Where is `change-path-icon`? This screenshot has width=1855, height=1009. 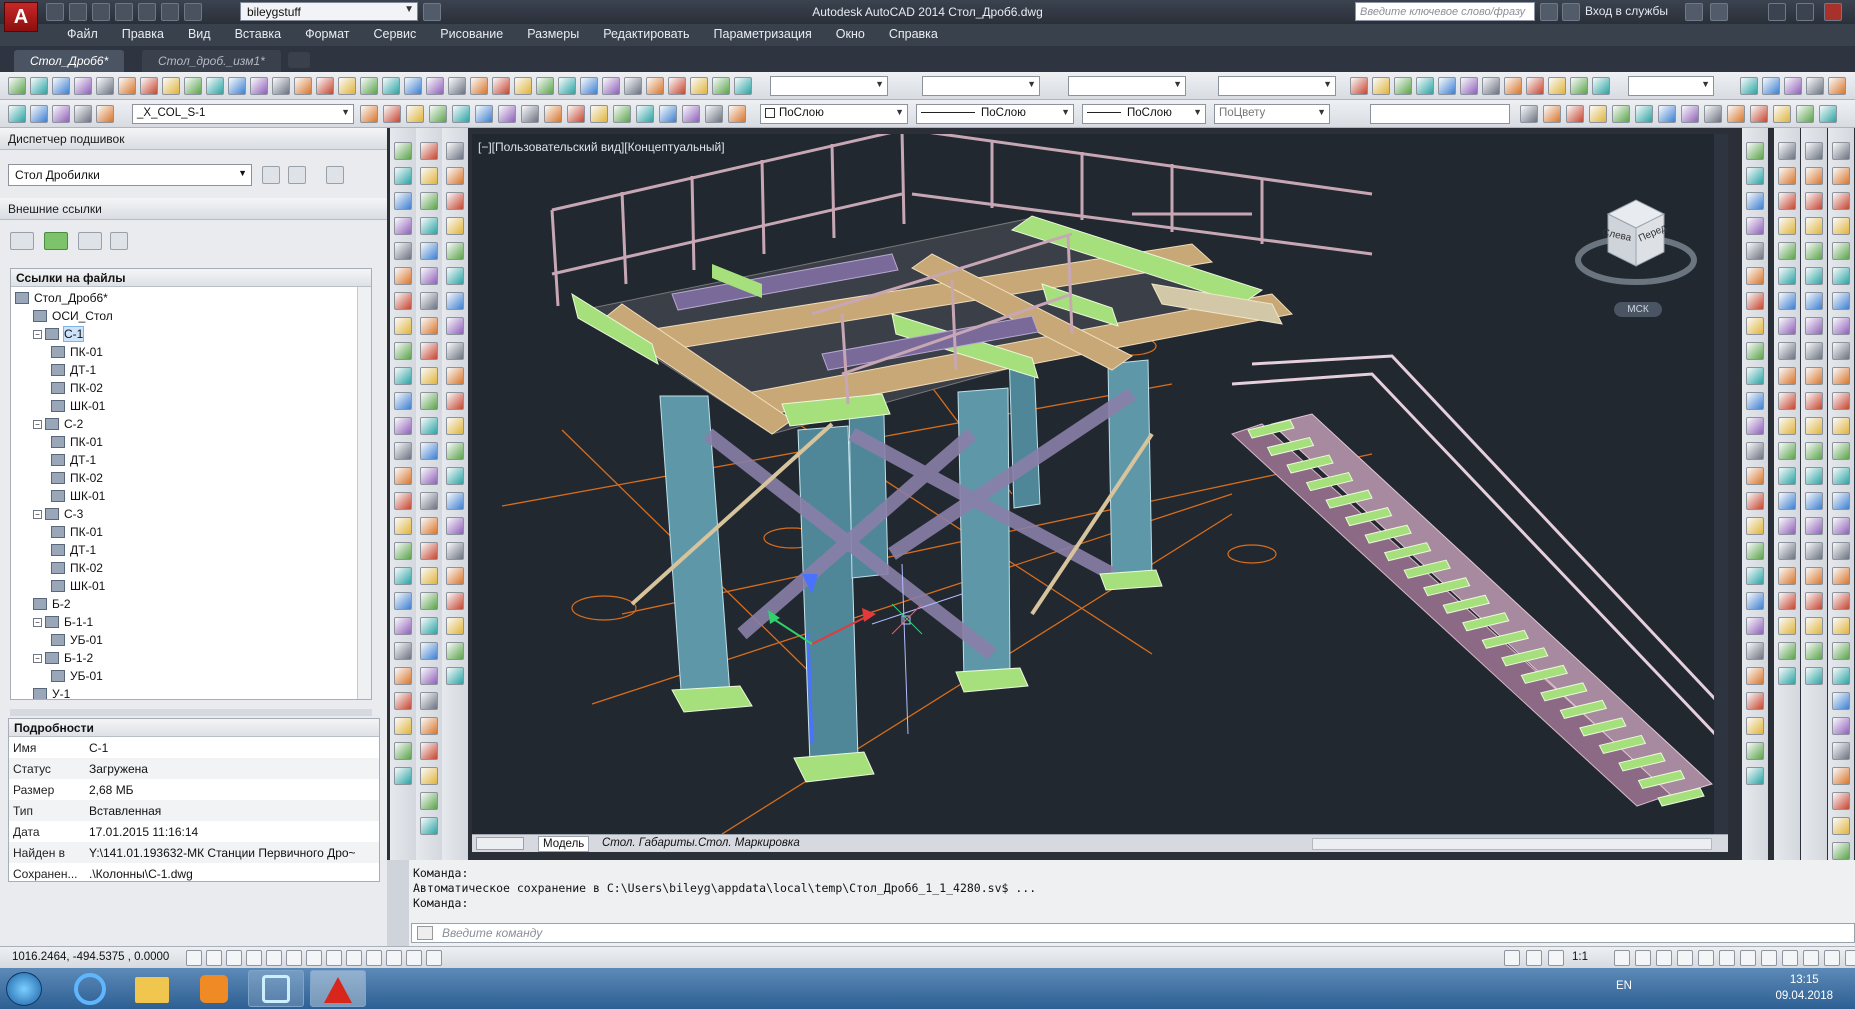
change-path-icon is located at coordinates (90, 241).